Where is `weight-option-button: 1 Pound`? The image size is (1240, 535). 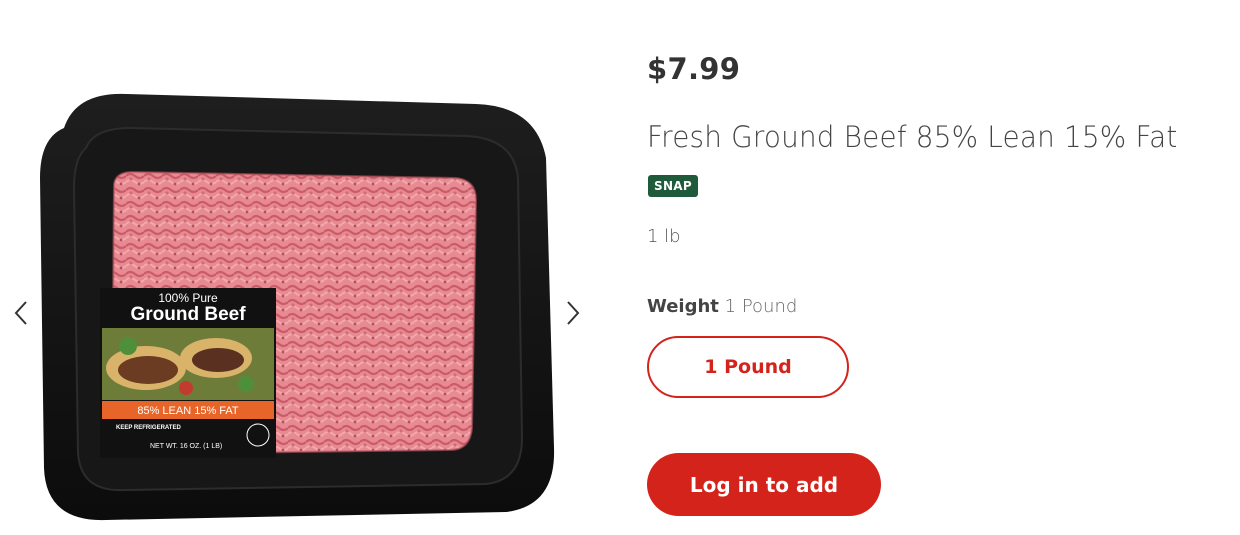
weight-option-button: 1 Pound is located at coordinates (748, 367).